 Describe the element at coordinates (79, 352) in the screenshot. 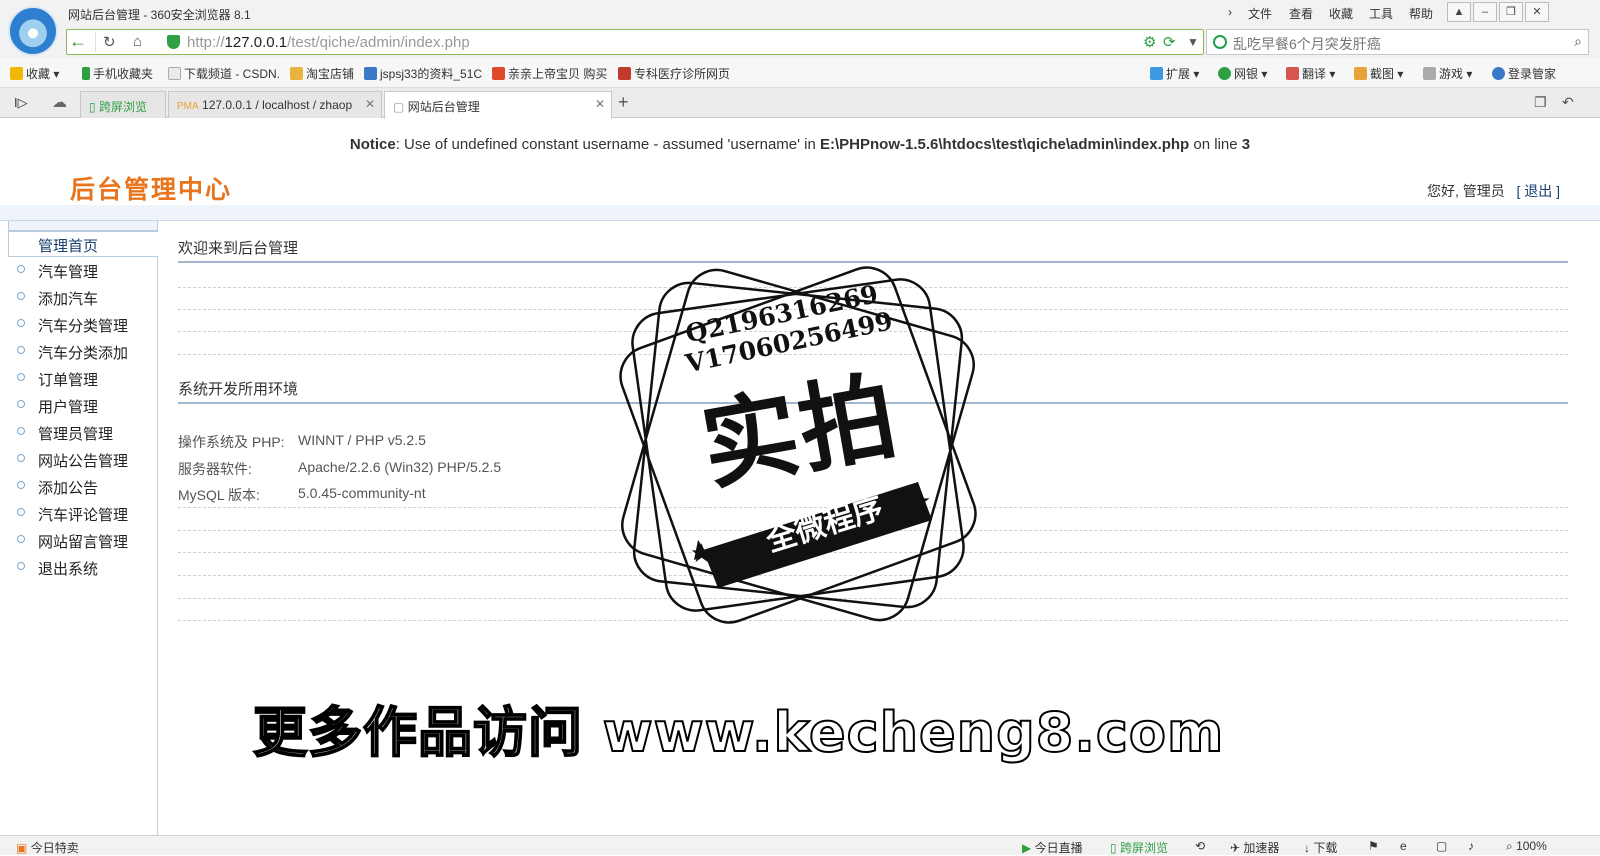

I see `sidebar-item-category-add: 汽车分类添加` at that location.